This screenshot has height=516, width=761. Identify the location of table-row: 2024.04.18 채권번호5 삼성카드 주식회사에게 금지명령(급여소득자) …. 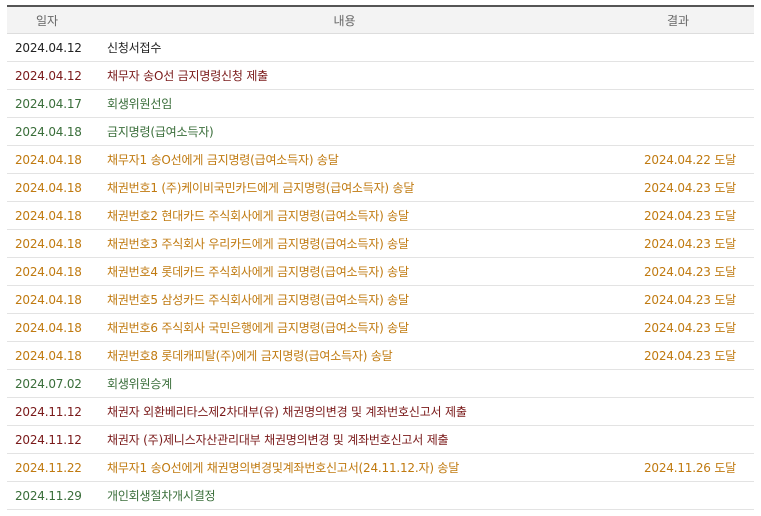
(380, 299).